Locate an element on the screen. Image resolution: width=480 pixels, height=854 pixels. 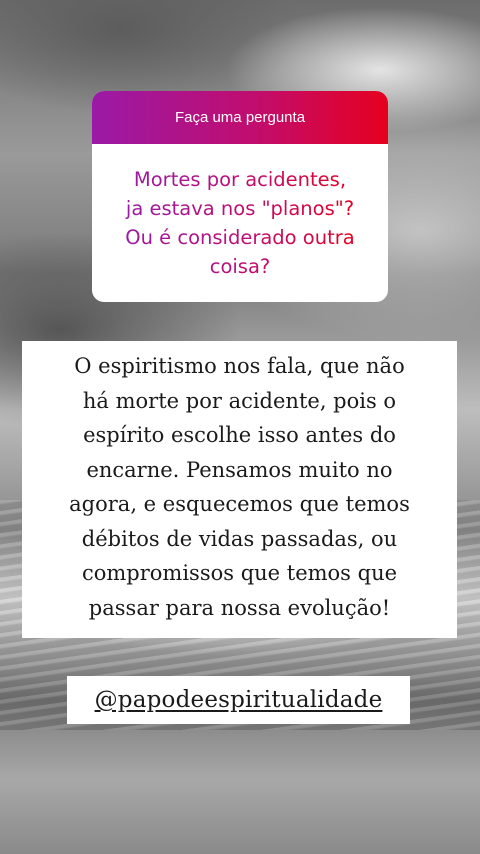
account-handle-link: @papodeespiritualidade is located at coordinates (239, 700).